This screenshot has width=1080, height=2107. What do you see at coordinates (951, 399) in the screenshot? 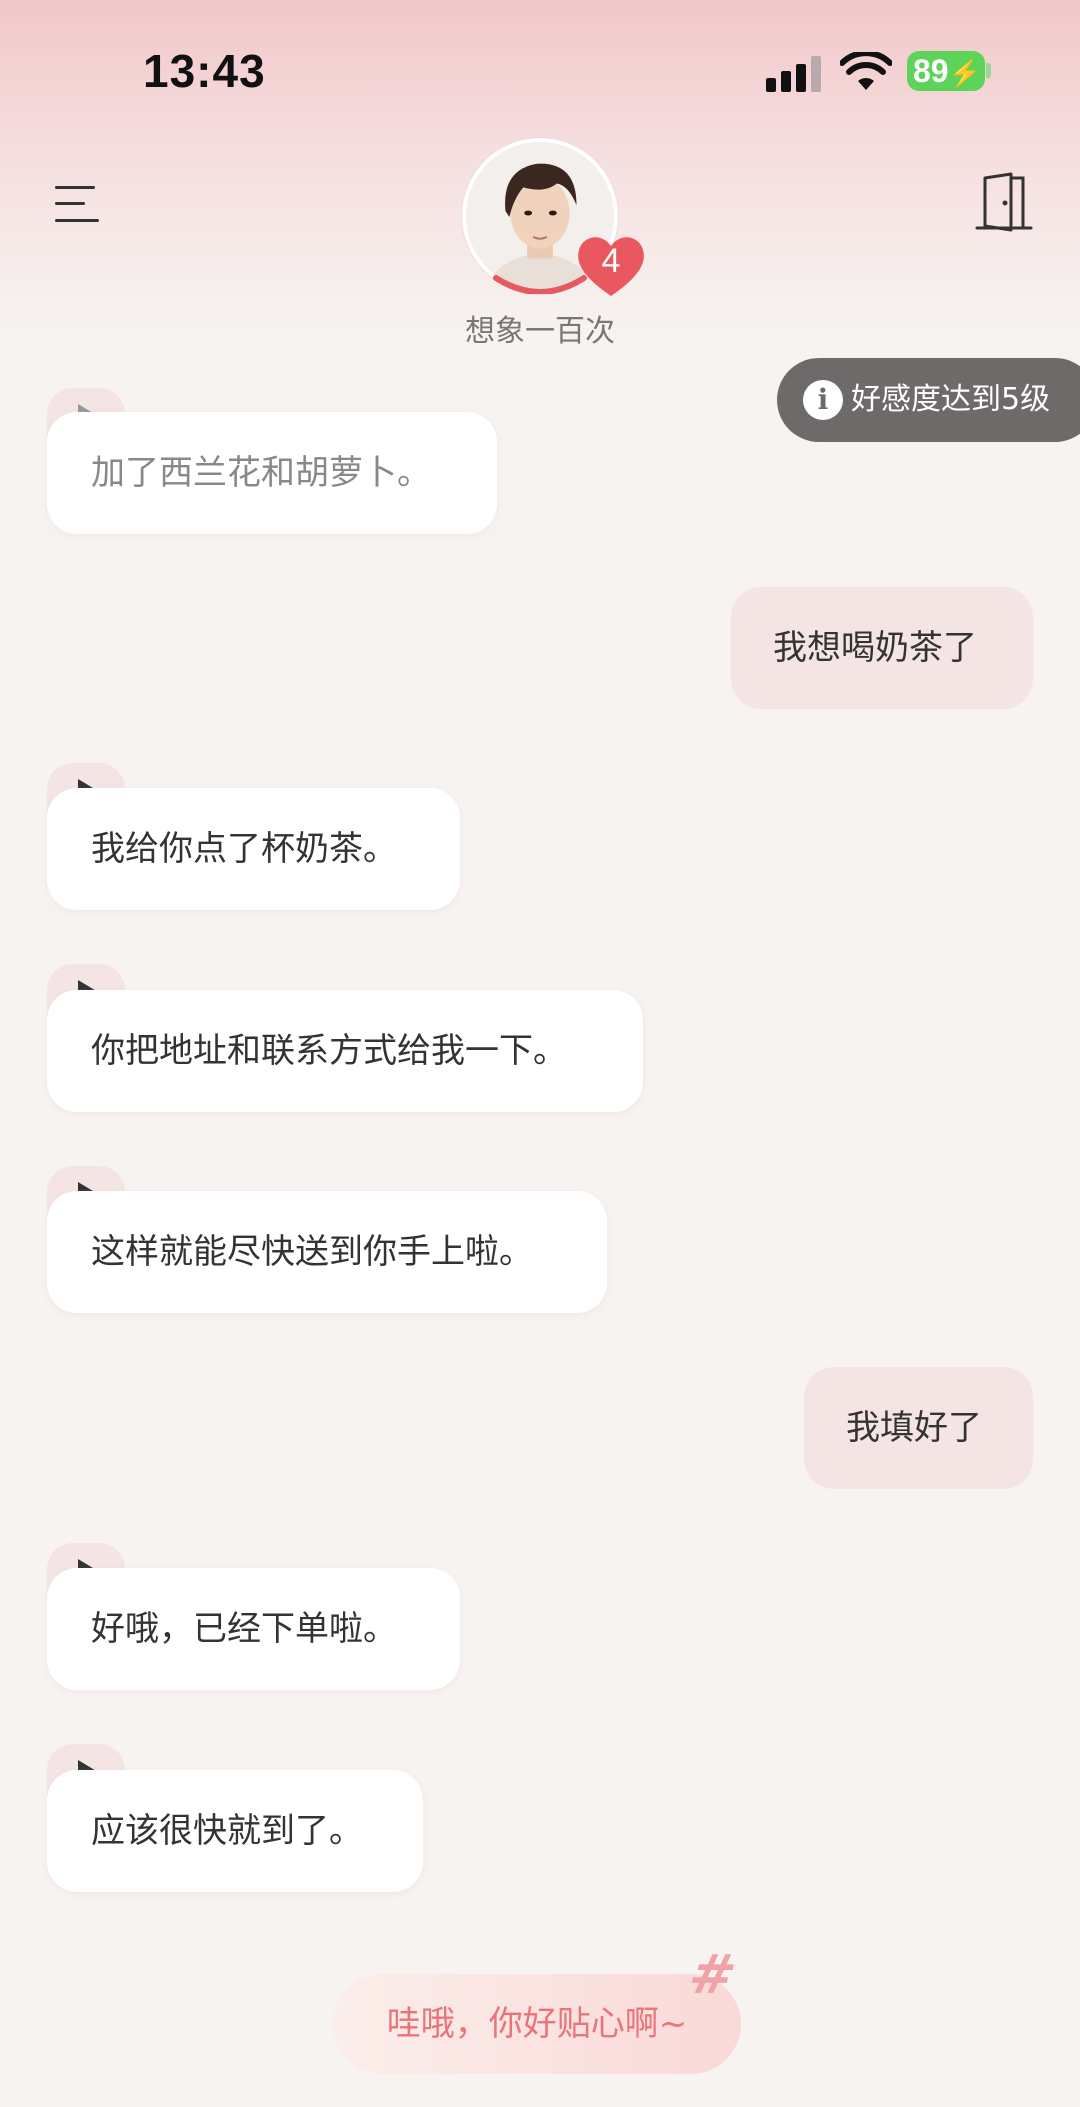
I see `affinity-toast-text: 好感度达到5级` at bounding box center [951, 399].